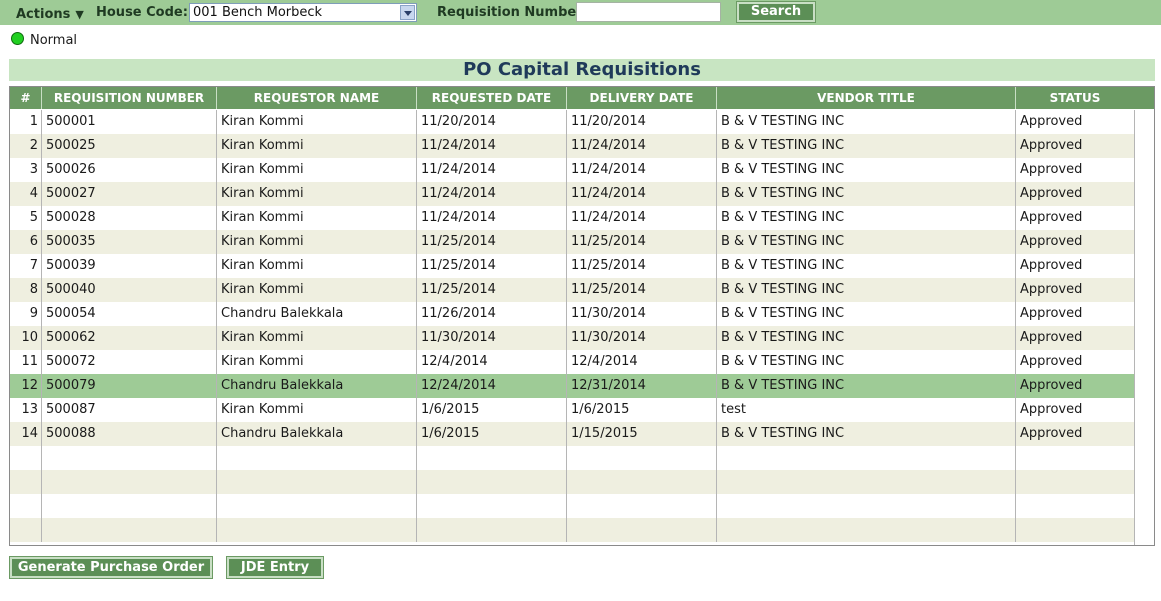 This screenshot has height=601, width=1161. What do you see at coordinates (128, 98) in the screenshot?
I see `column-header-requisition-number: REQUISITION NUMBER` at bounding box center [128, 98].